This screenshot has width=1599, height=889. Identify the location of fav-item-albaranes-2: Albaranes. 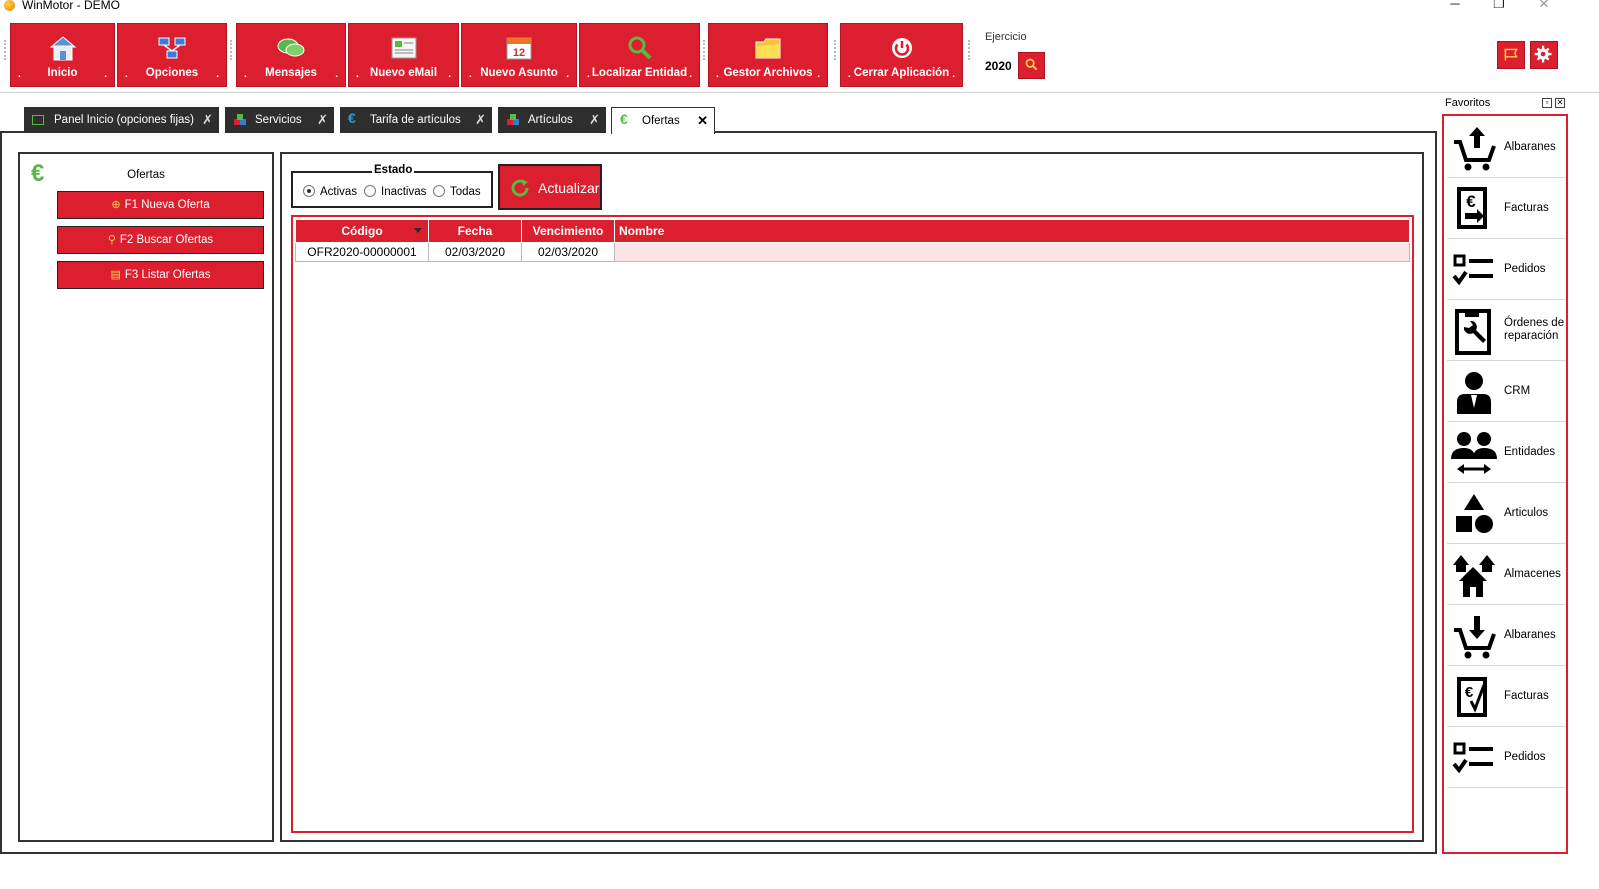
(1506, 636).